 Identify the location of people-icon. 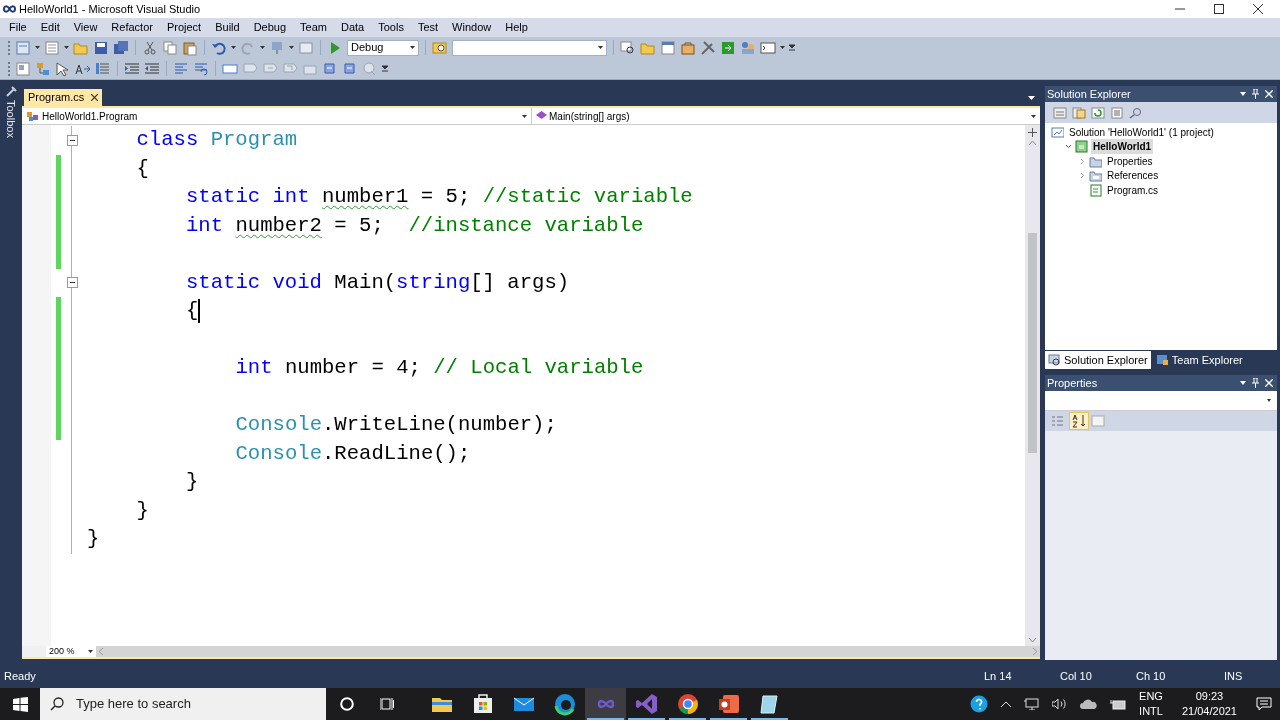
(748, 47).